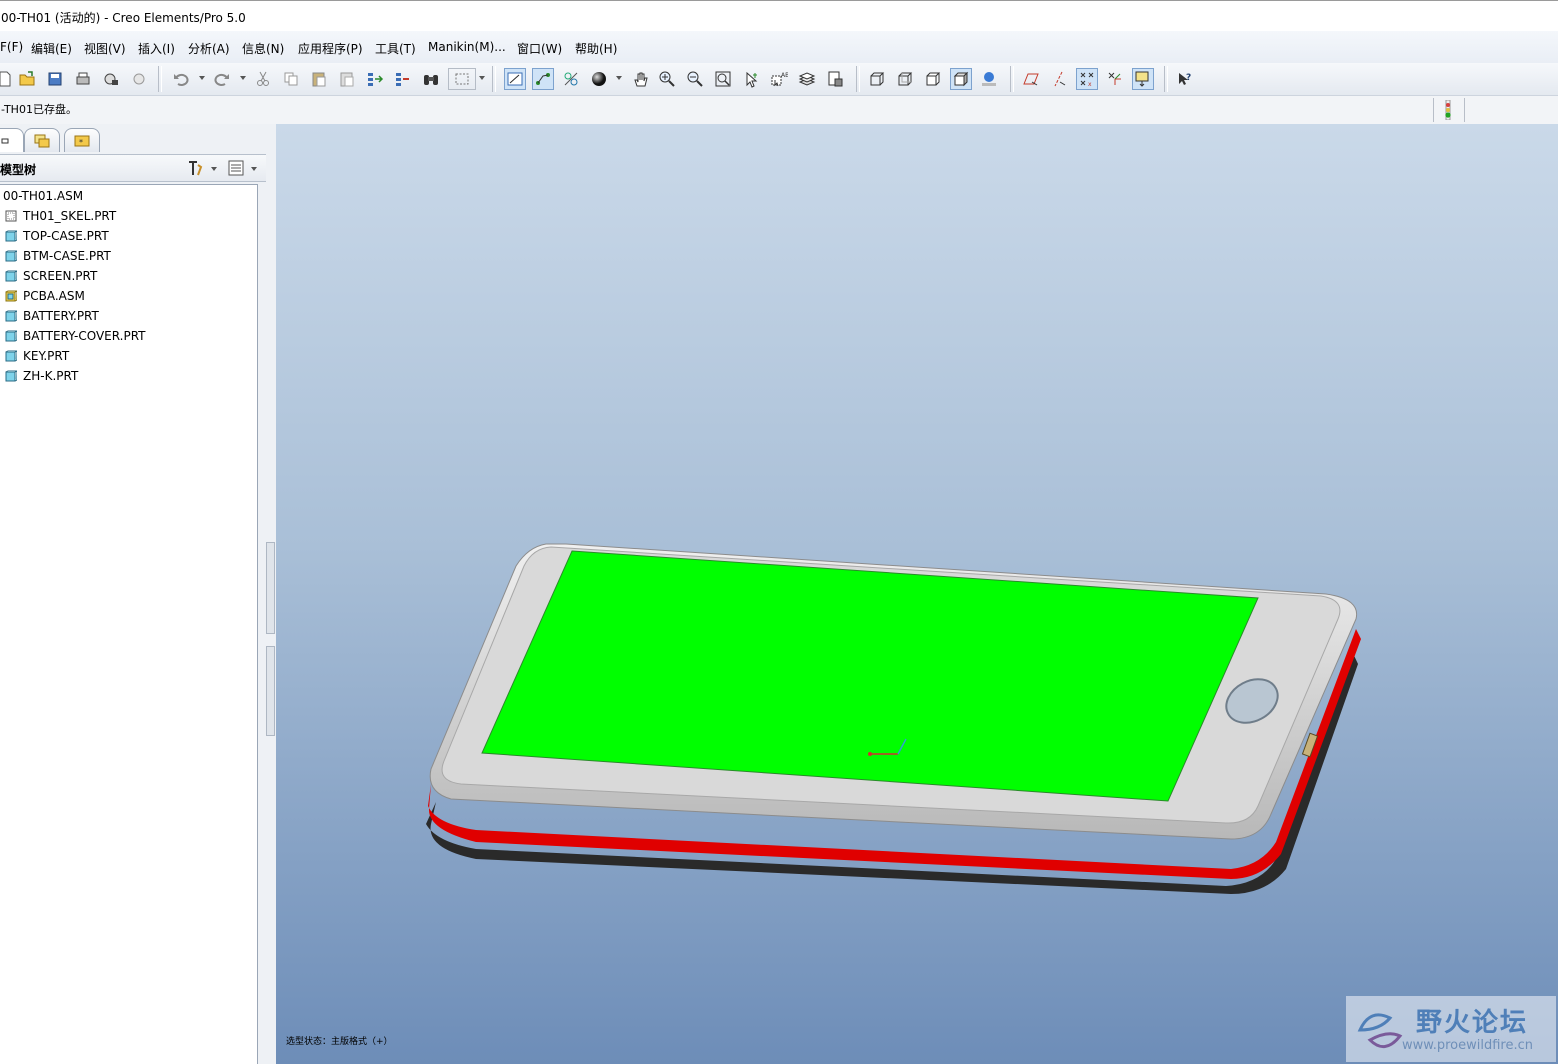 This screenshot has height=1064, width=1558. What do you see at coordinates (128, 276) in the screenshot?
I see `tree-item: SCREEN.PRT` at bounding box center [128, 276].